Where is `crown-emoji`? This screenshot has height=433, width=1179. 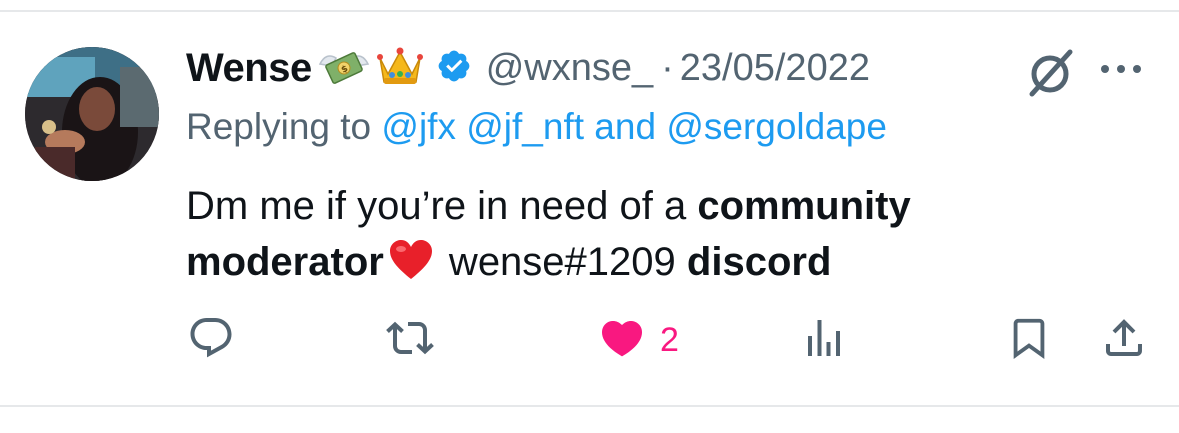
crown-emoji is located at coordinates (400, 68).